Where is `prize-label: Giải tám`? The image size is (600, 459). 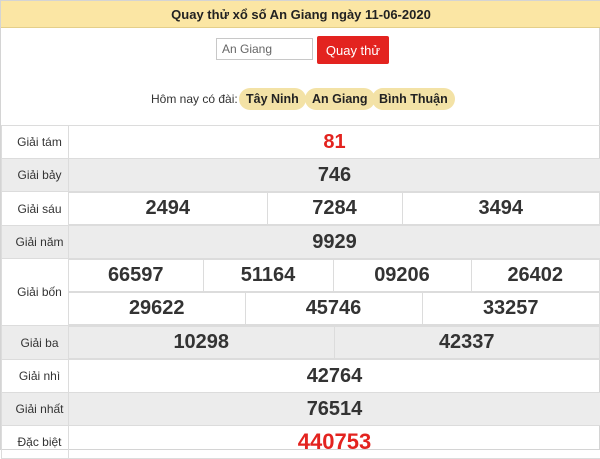 prize-label: Giải tám is located at coordinates (35, 142).